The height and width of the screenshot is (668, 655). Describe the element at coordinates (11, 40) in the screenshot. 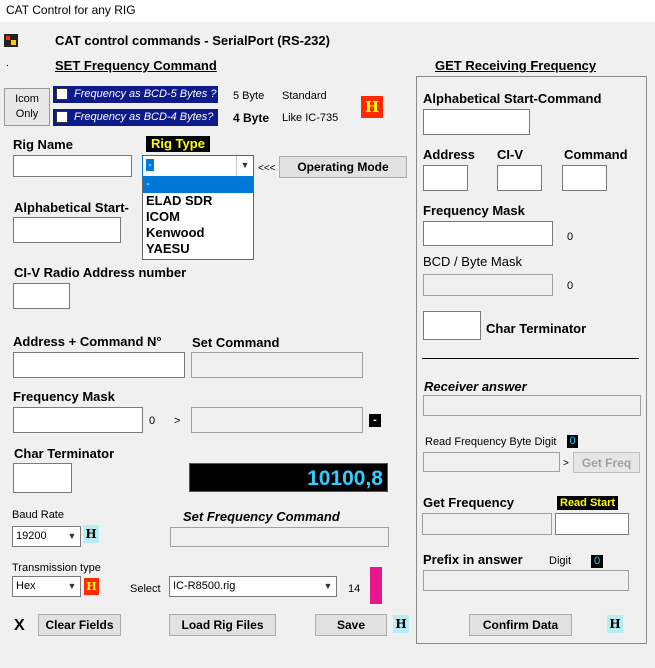

I see `app-icon` at that location.